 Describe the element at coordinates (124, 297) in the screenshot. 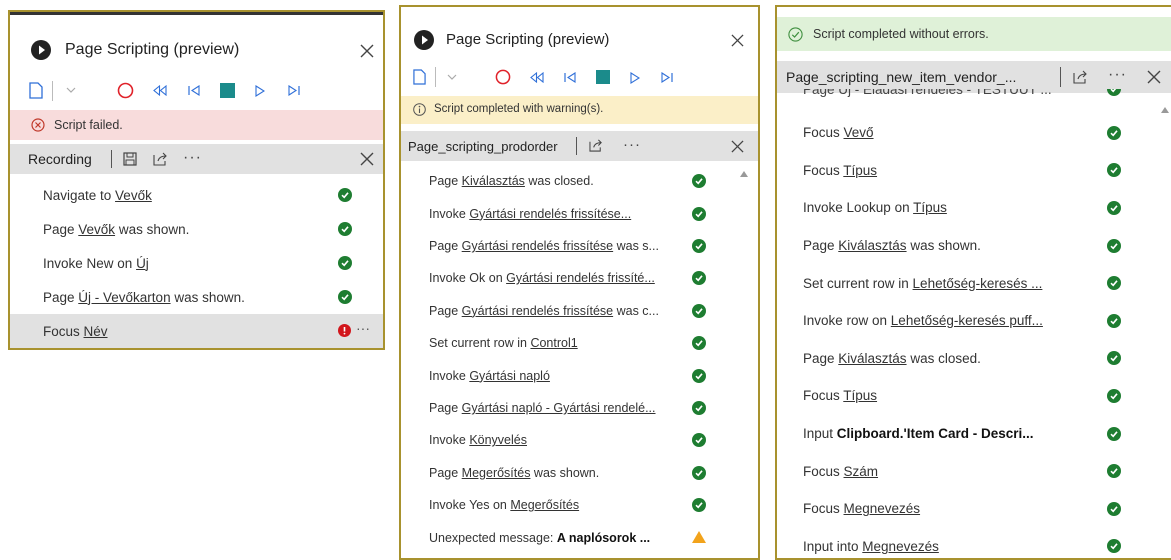

I see `step-link: Új - Vevőkarton` at that location.